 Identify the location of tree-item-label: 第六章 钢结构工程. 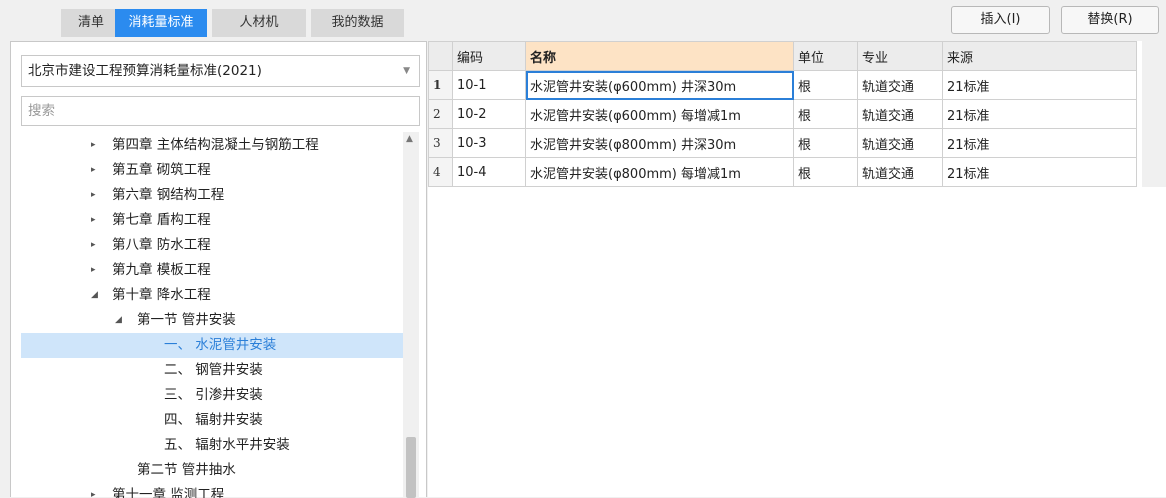
(168, 195).